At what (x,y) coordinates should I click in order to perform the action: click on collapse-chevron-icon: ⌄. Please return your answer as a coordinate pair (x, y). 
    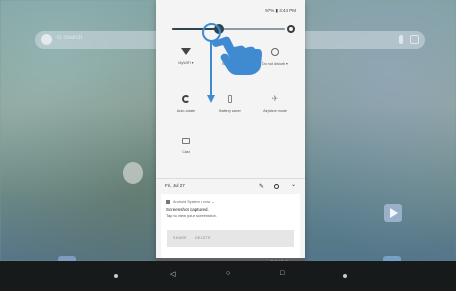
    Looking at the image, I should click on (293, 184).